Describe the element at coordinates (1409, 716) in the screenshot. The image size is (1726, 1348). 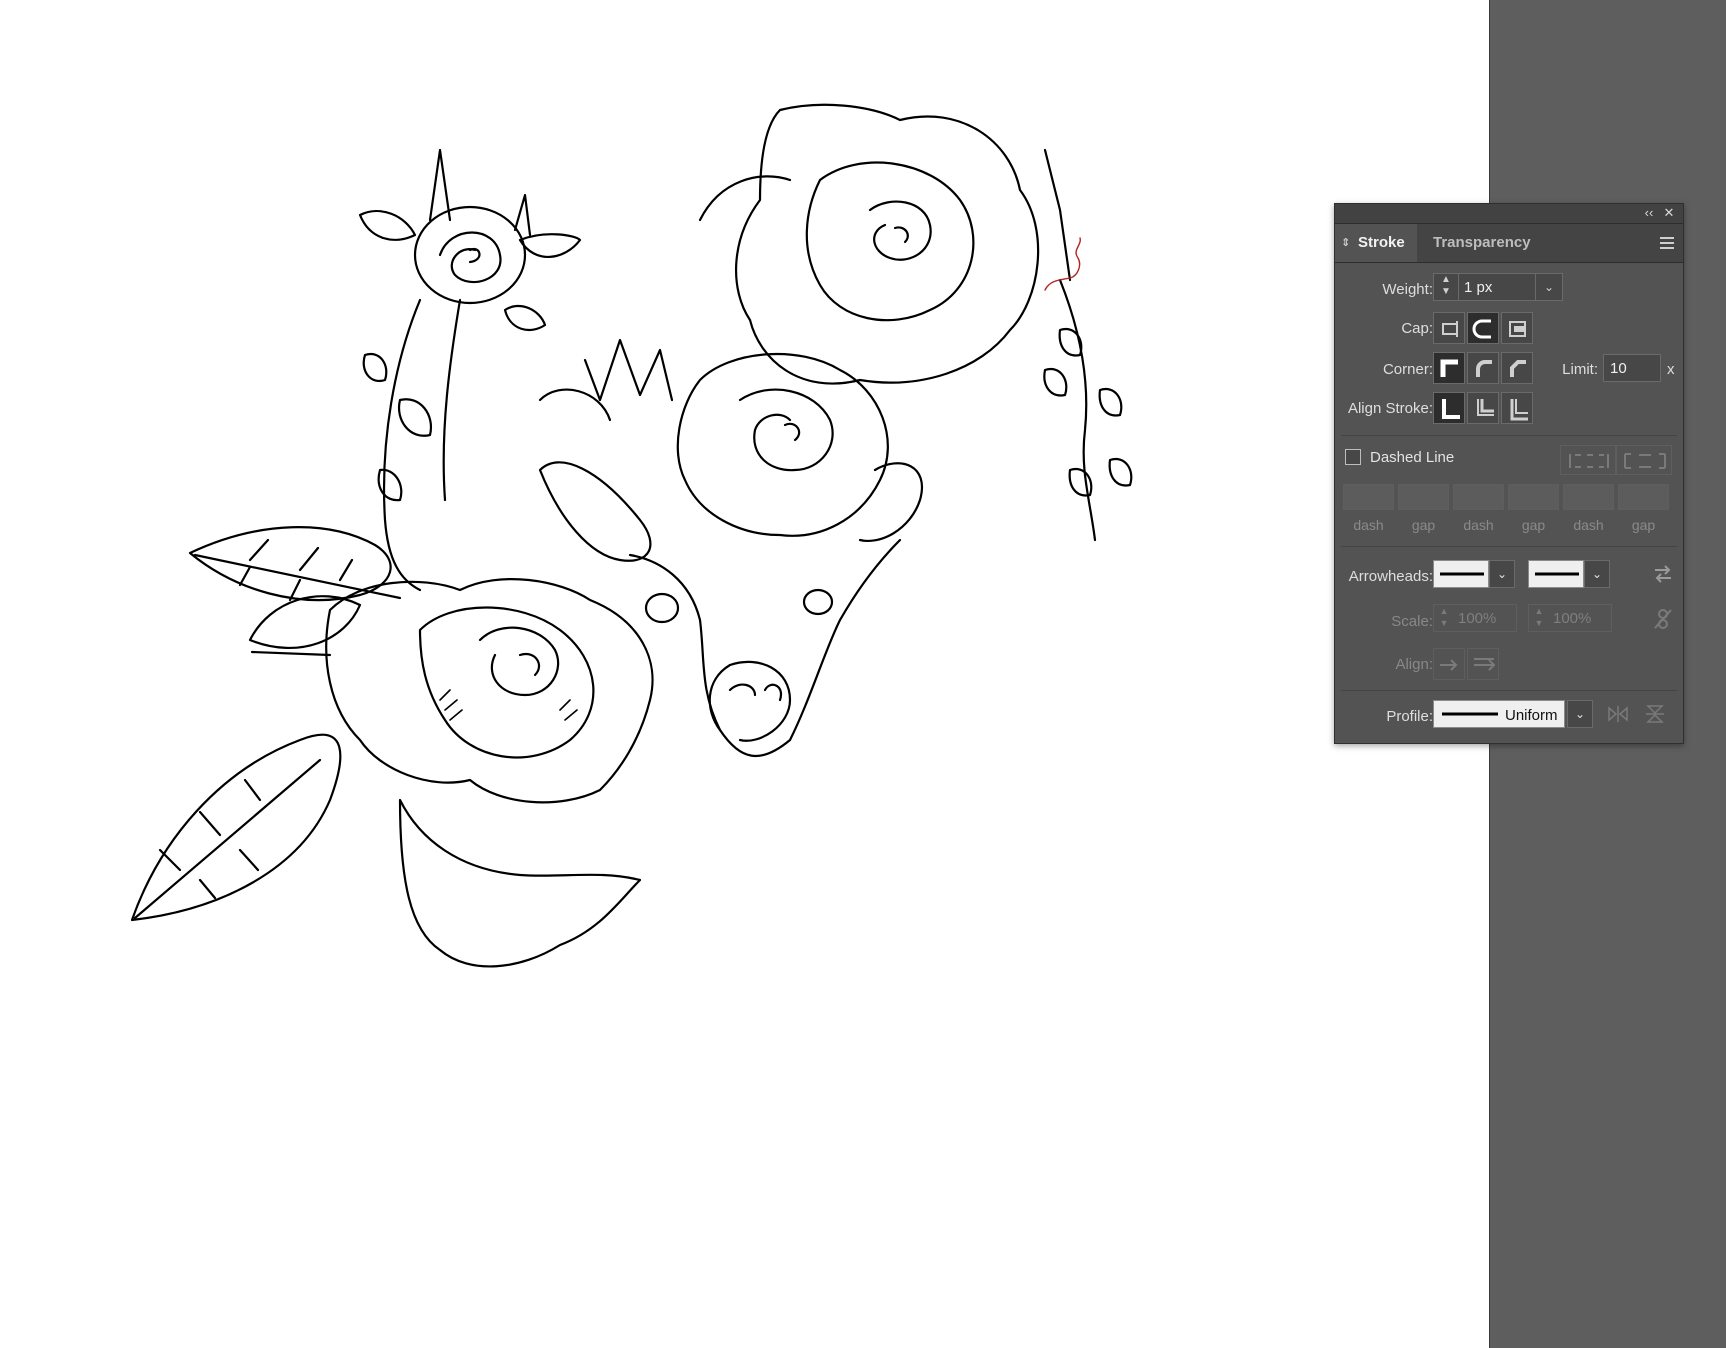
I see `profile-label: Profile:` at that location.